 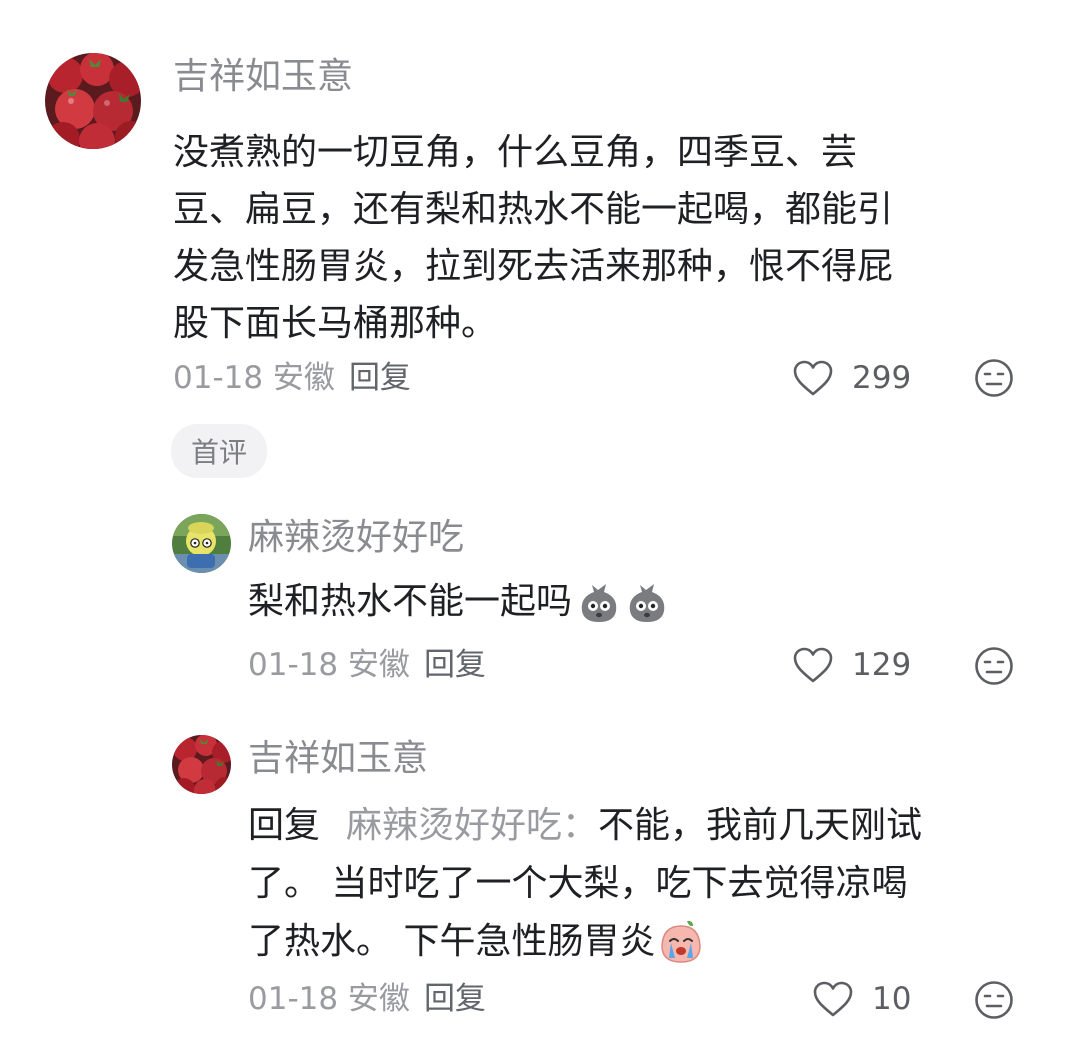 I want to click on reply-line-text: 不能，我前几天刚试, so click(x=760, y=825).